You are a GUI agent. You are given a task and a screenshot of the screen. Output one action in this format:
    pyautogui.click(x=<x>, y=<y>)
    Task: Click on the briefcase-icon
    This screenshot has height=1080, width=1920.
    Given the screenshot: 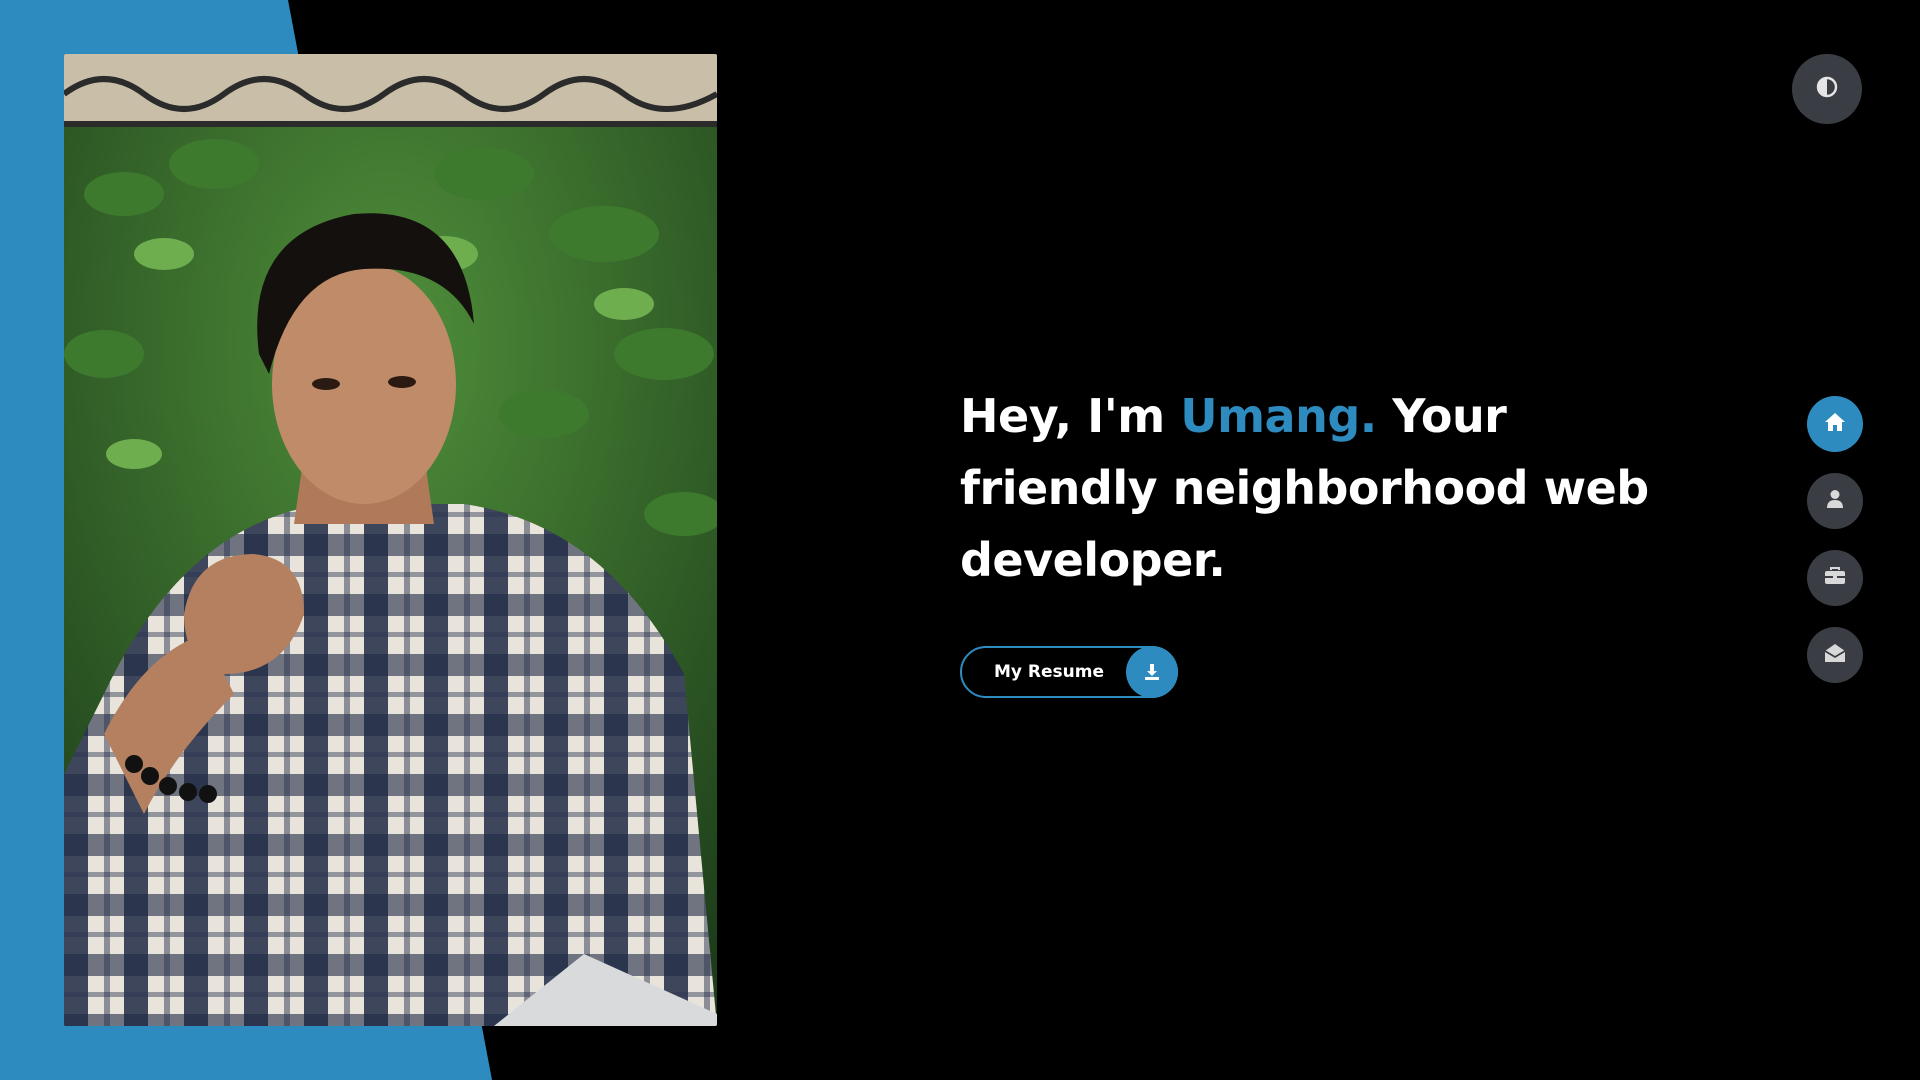 What is the action you would take?
    pyautogui.click(x=1835, y=578)
    